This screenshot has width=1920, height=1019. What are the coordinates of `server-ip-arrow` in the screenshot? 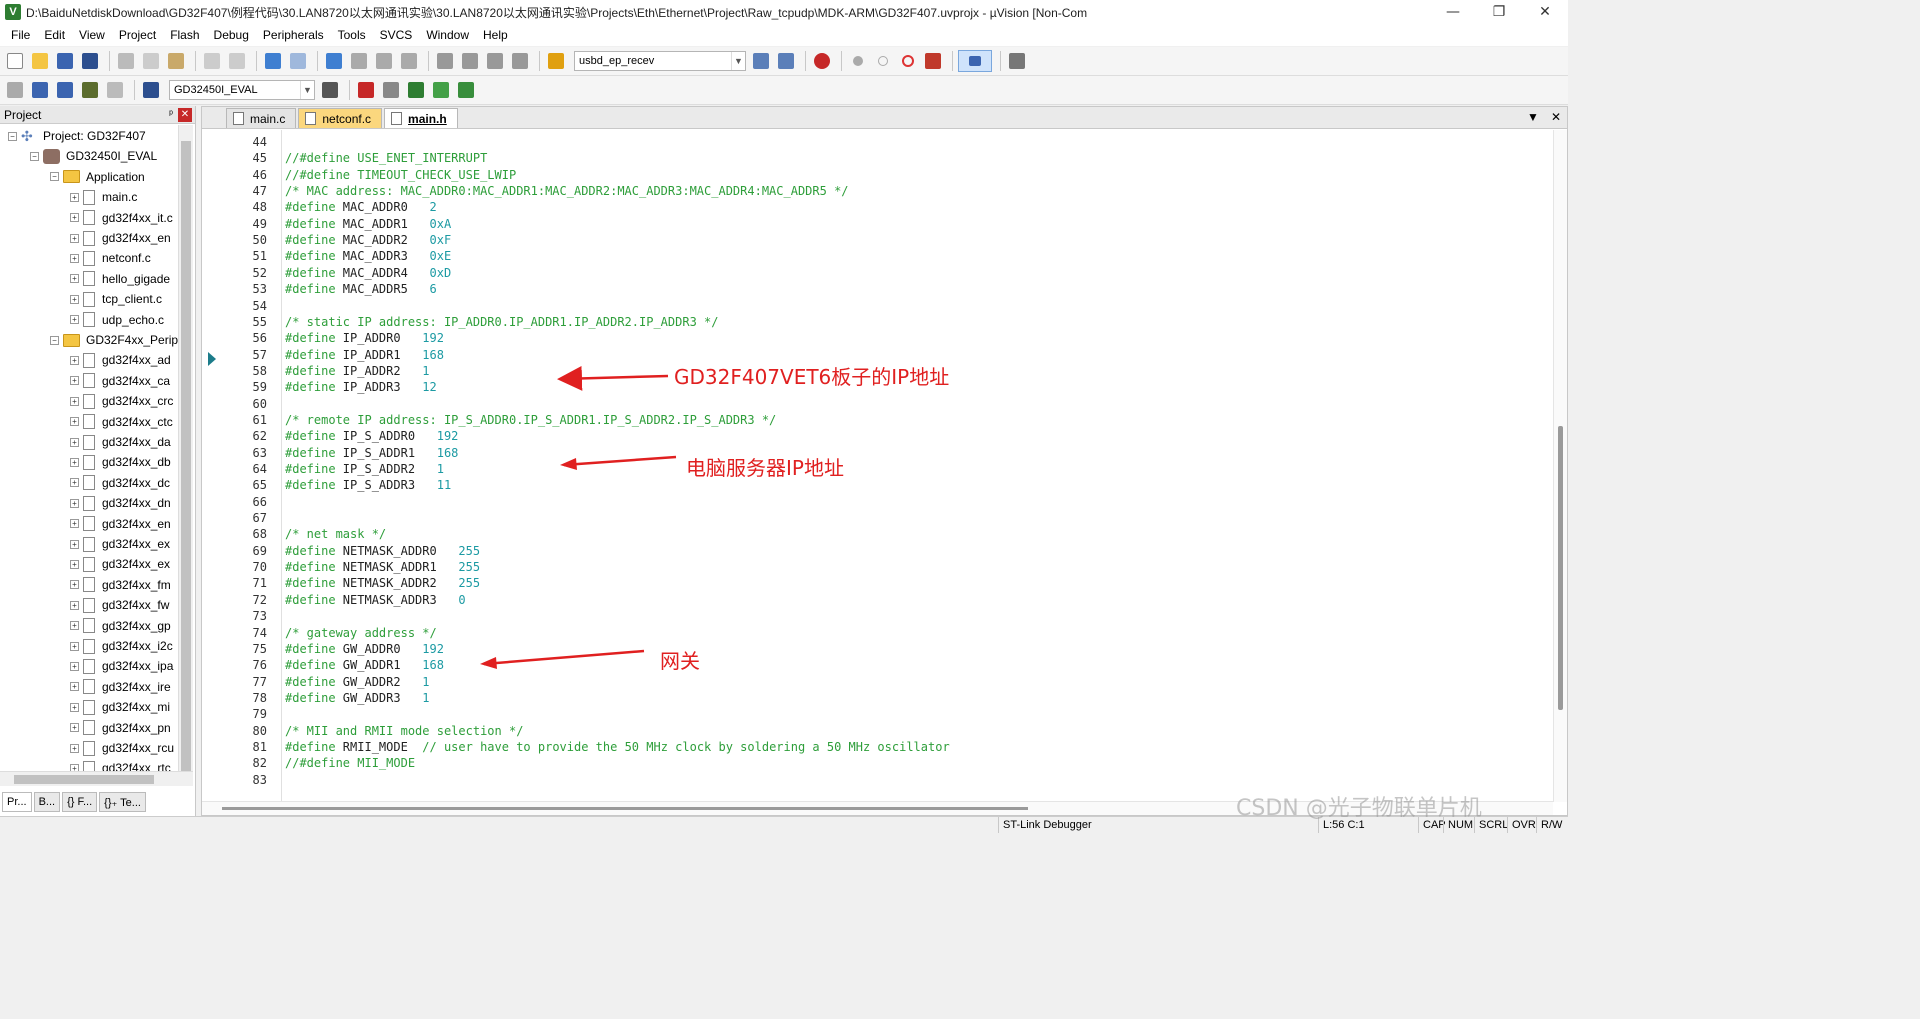 It's located at (620, 461).